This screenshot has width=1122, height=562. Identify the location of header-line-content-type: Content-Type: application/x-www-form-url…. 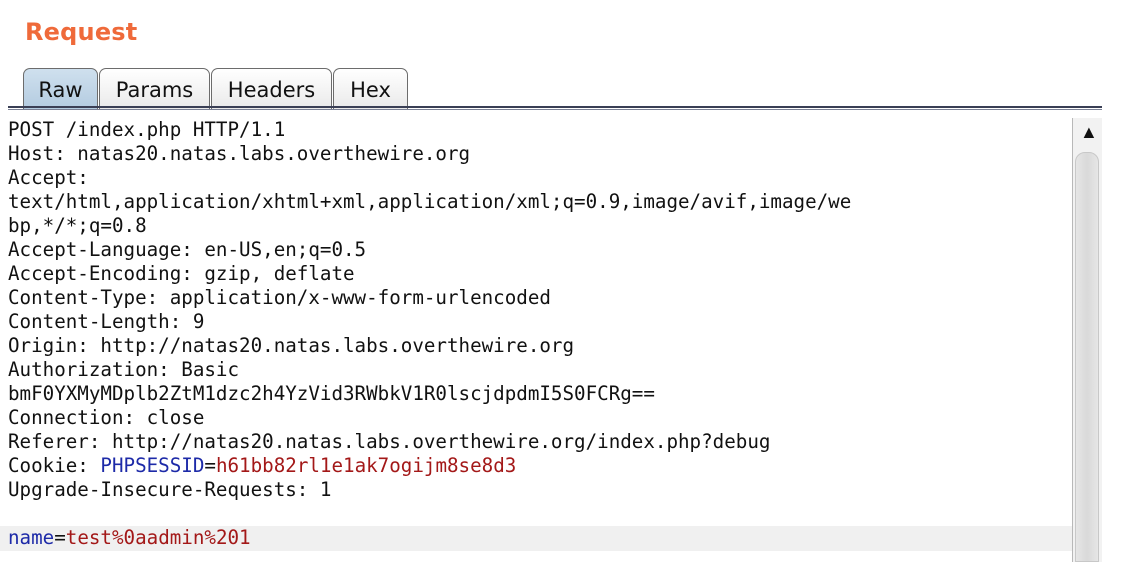
(279, 297).